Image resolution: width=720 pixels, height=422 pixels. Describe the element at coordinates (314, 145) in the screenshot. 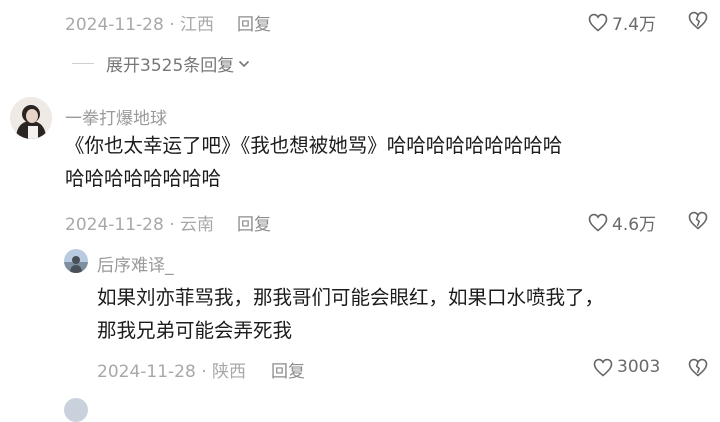

I see `comment-text-line-1: 《你也太幸运了吧》《我也想被她骂》哈哈哈哈哈哈哈哈哈` at that location.